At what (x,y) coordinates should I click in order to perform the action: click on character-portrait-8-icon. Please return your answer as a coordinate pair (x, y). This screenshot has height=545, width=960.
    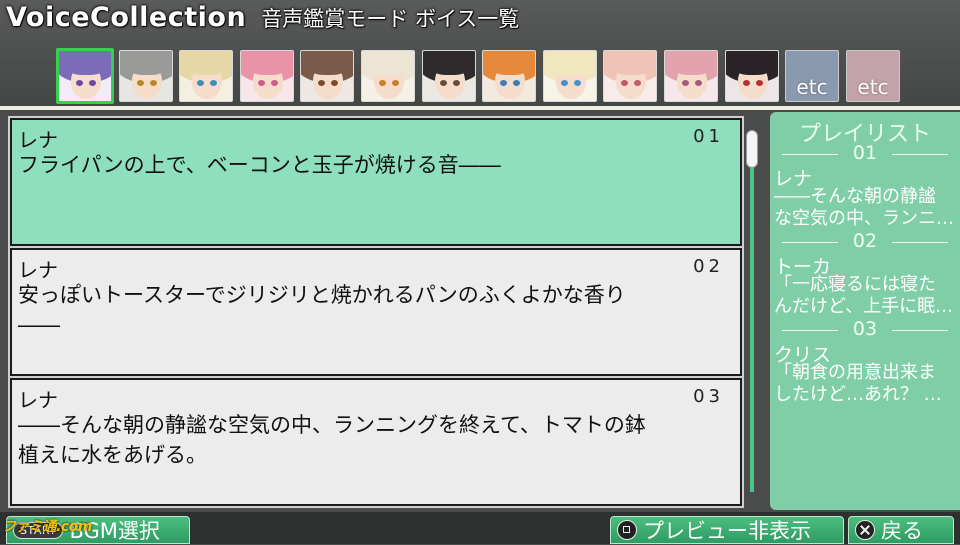
    Looking at the image, I should click on (509, 76).